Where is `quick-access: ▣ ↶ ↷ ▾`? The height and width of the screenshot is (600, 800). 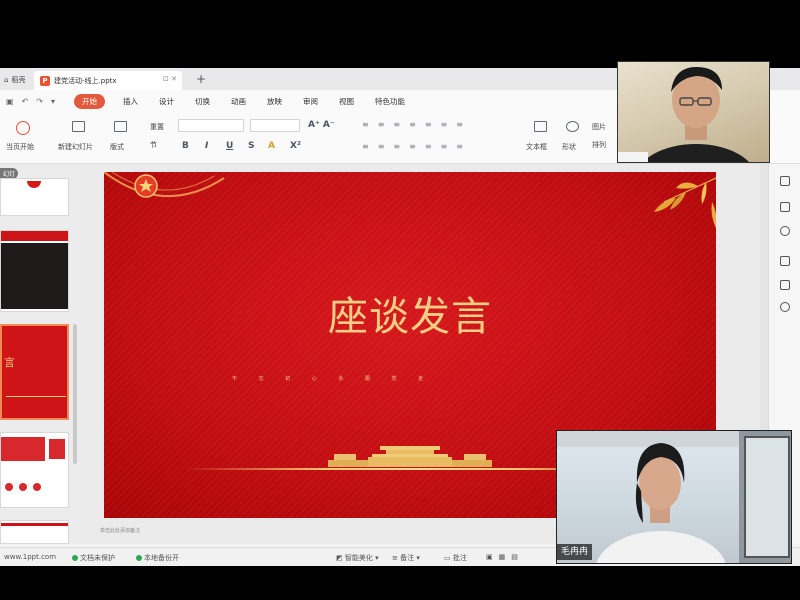 quick-access: ▣ ↶ ↷ ▾ is located at coordinates (36, 101).